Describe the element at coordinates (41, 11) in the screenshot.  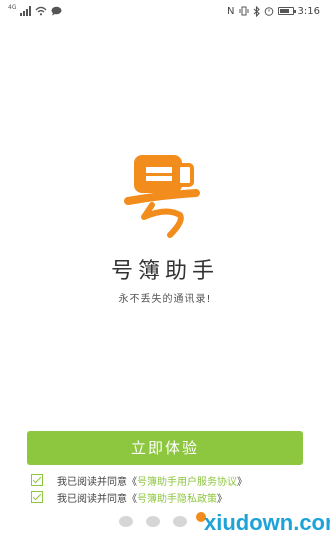
I see `wifi-icon` at that location.